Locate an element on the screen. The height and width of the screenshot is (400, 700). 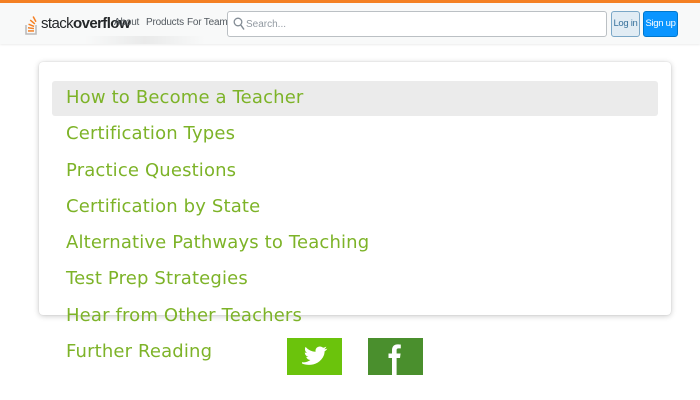
nav-products-link: Products is located at coordinates (165, 22).